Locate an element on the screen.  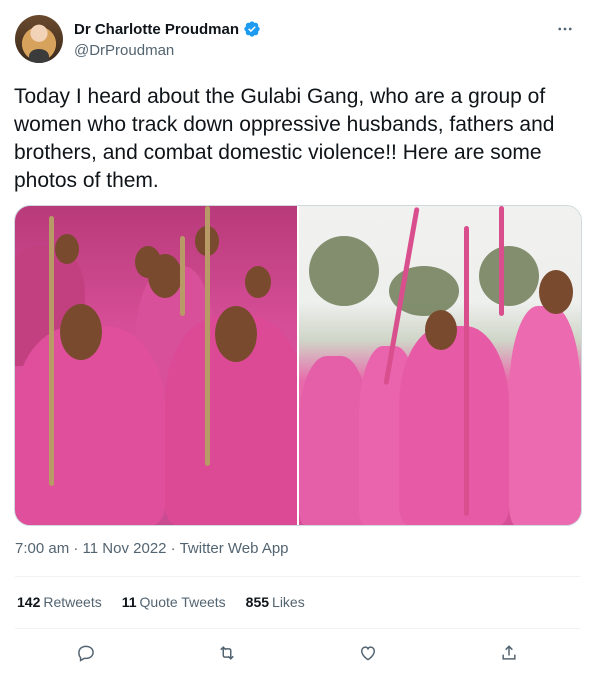
quotes-stat: 11 Quote Tweets is located at coordinates (174, 602).